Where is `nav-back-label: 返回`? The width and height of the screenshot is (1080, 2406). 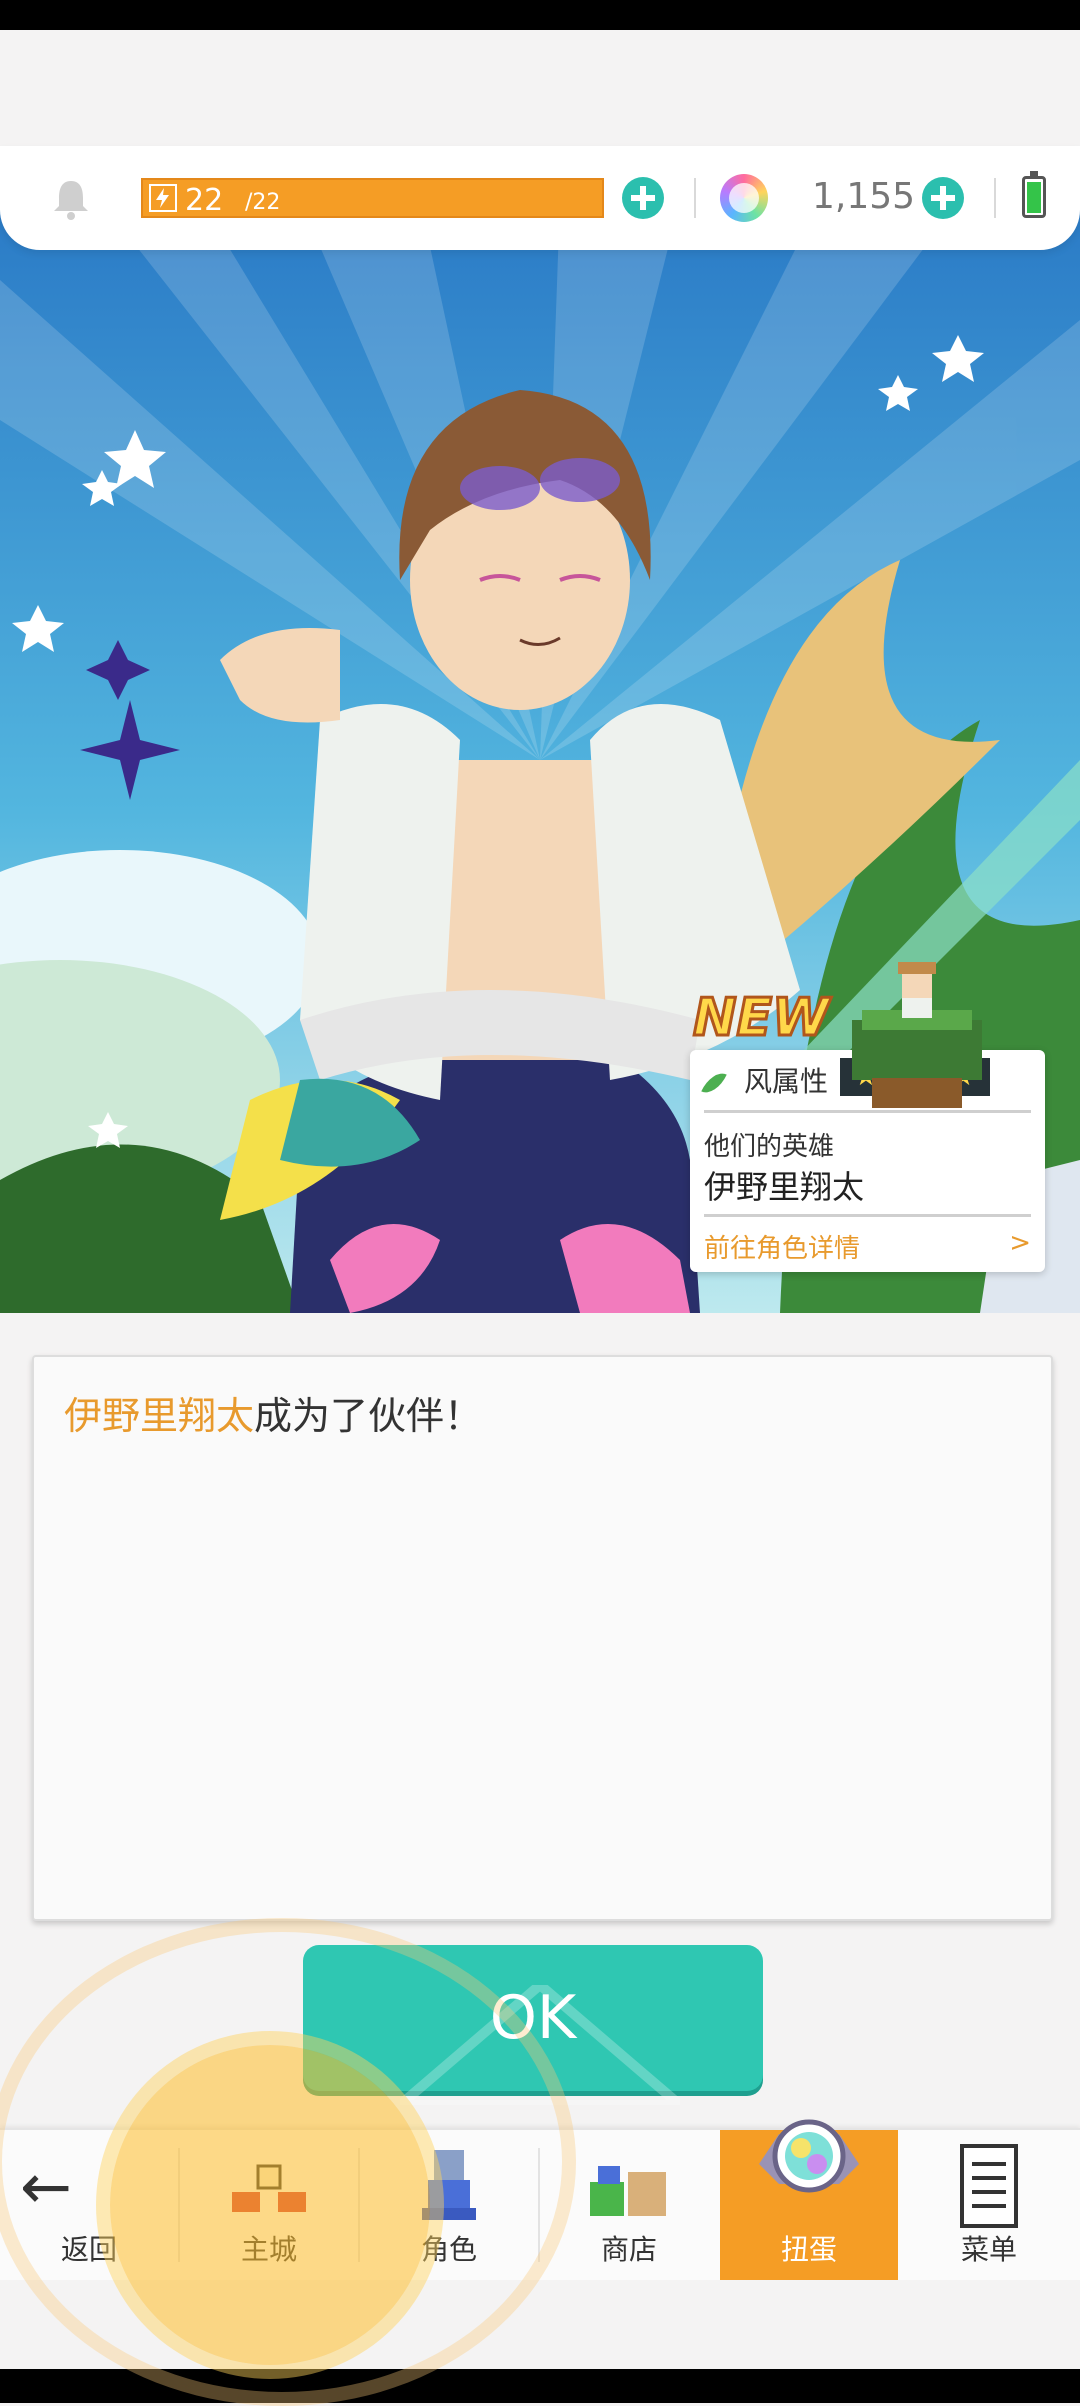 nav-back-label: 返回 is located at coordinates (88, 2249).